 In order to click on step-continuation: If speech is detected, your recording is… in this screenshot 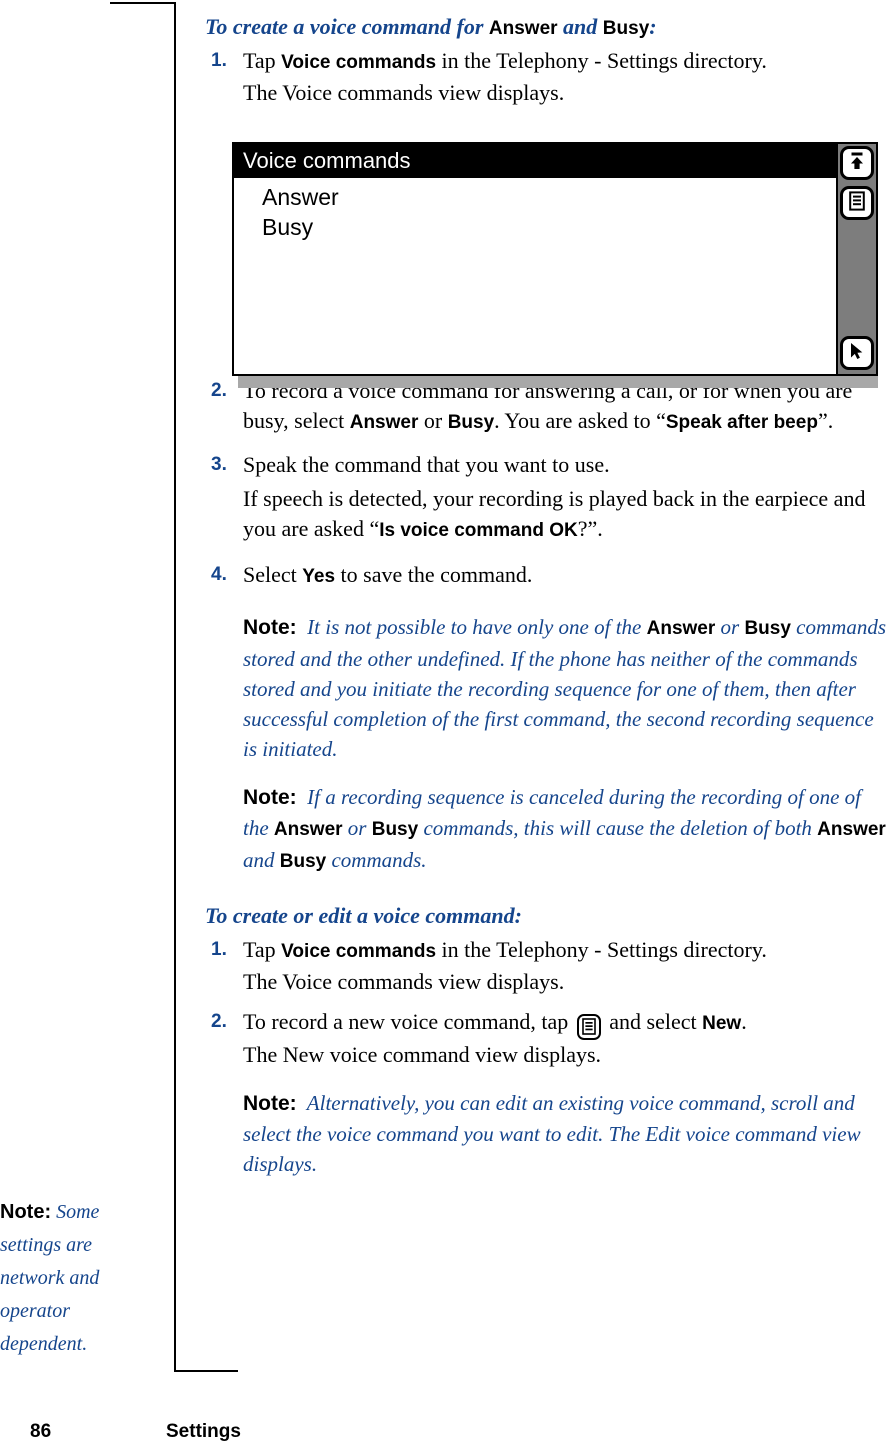, I will do `click(566, 515)`.